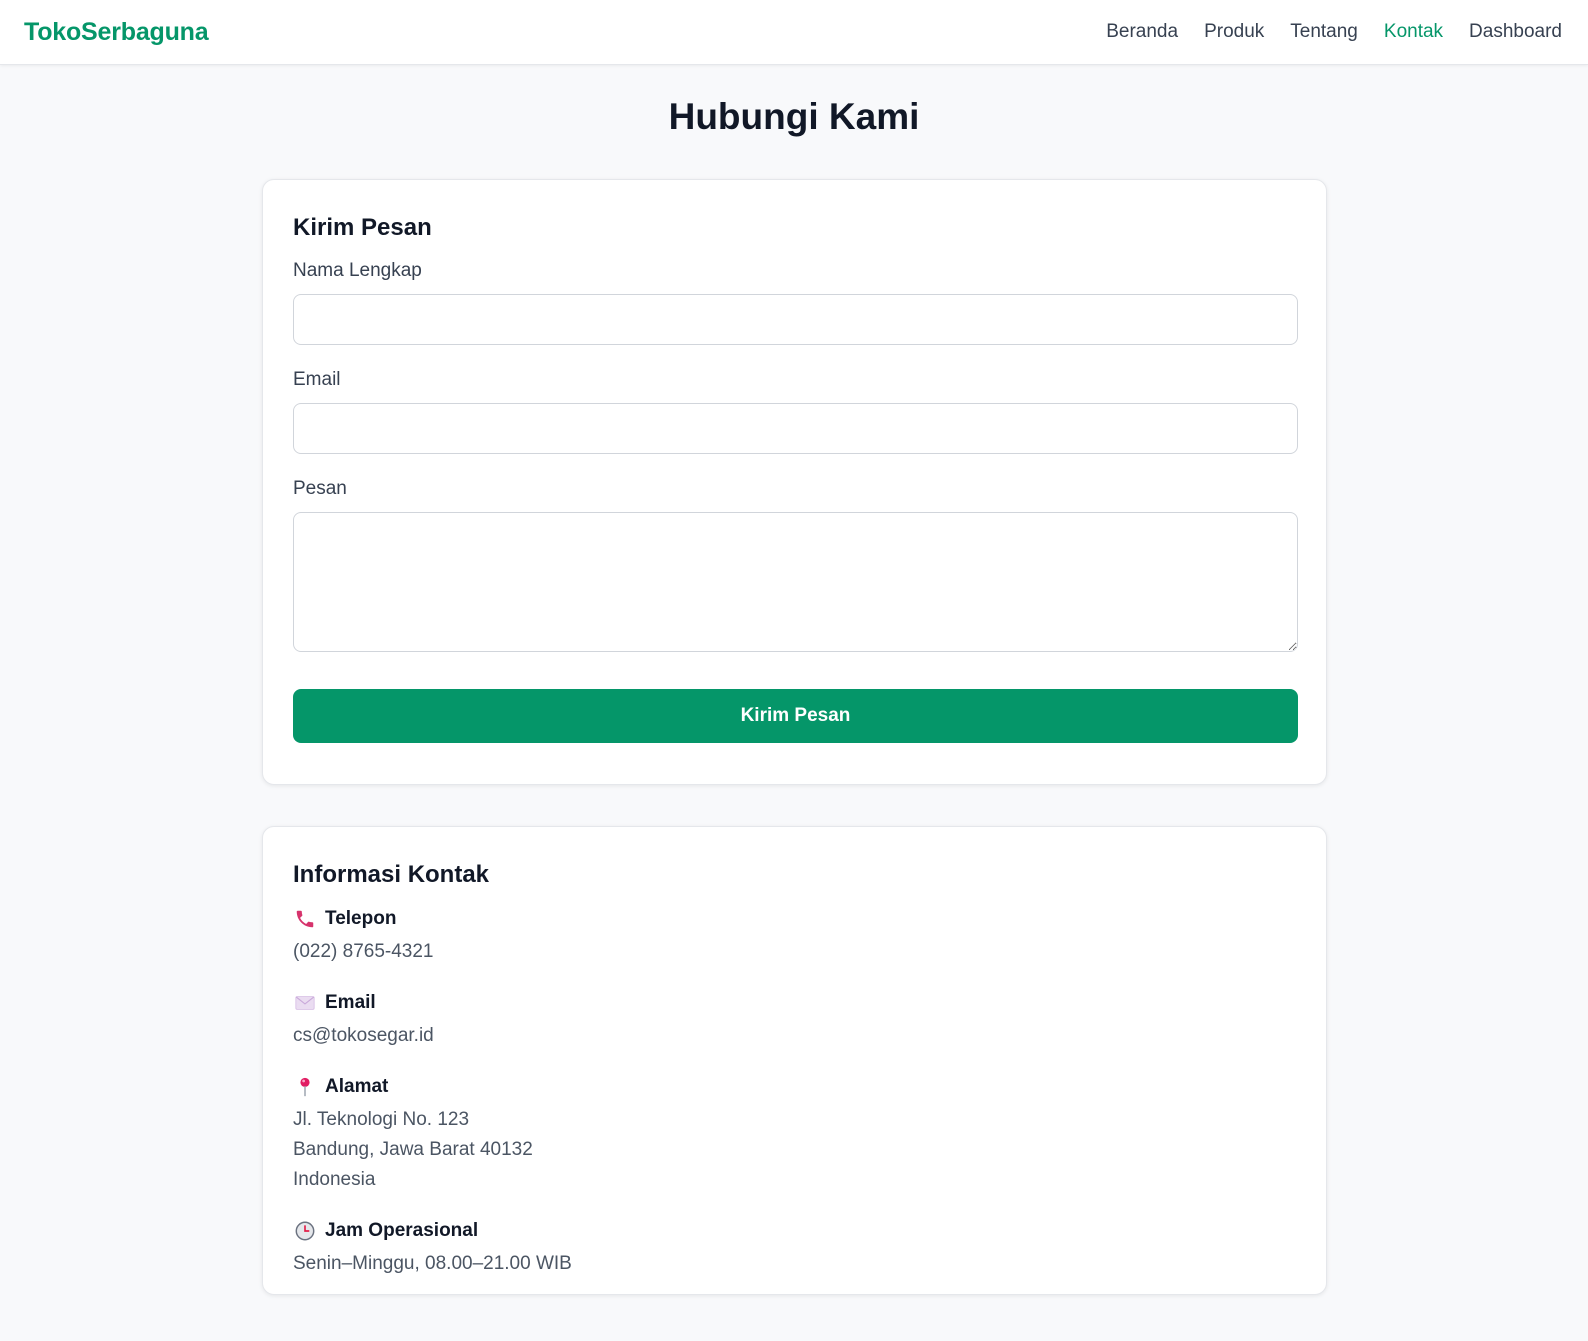  I want to click on phone-block: Telepon (022) 8765-4321, so click(794, 937).